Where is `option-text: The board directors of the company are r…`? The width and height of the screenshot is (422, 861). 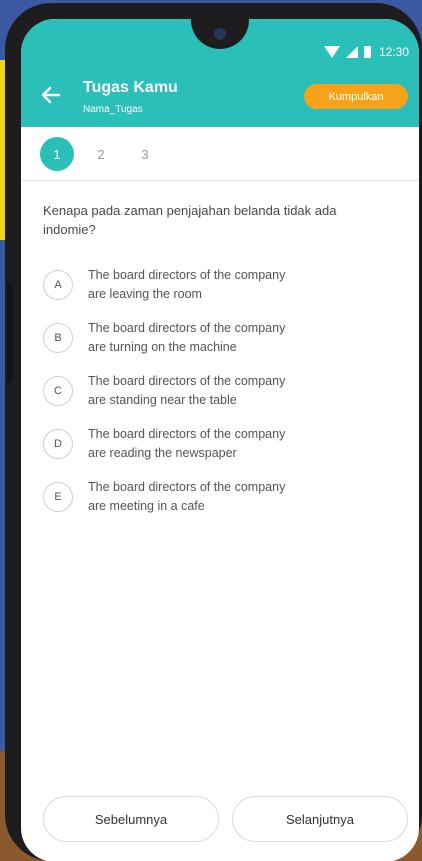
option-text: The board directors of the company are r… is located at coordinates (213, 444).